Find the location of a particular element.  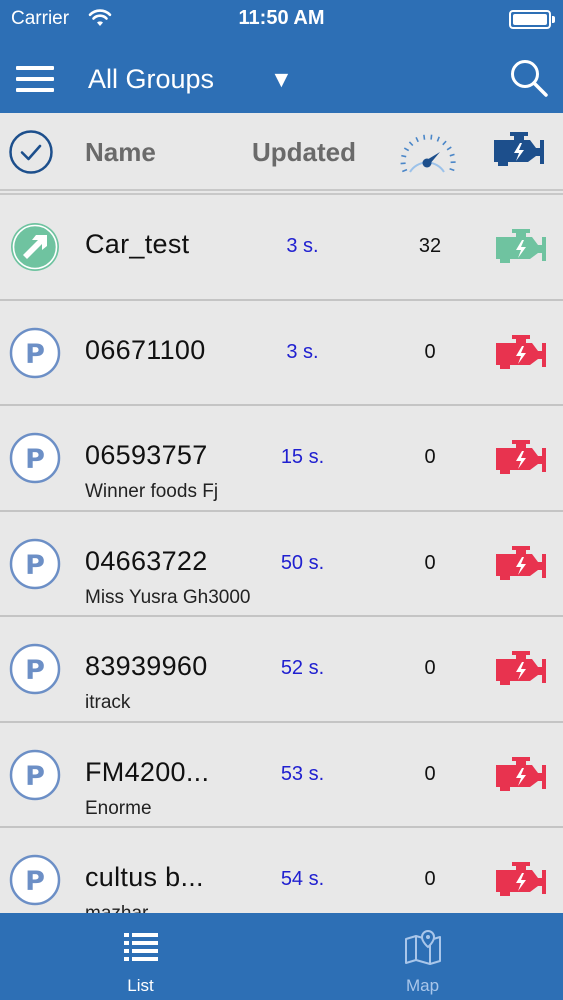

list-icon is located at coordinates (140, 947).